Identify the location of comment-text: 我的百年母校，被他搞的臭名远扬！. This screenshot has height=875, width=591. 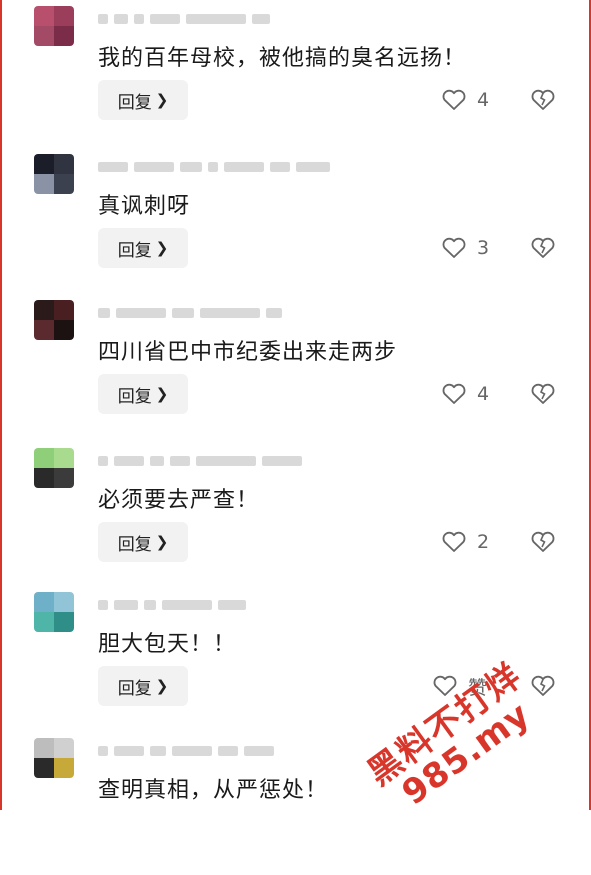
(282, 58).